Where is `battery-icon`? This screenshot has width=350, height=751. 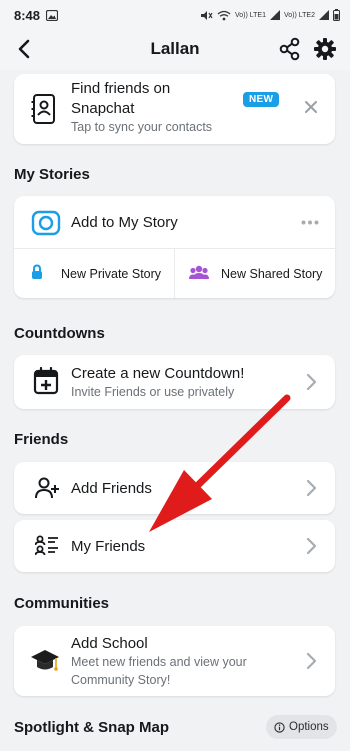
battery-icon is located at coordinates (336, 15).